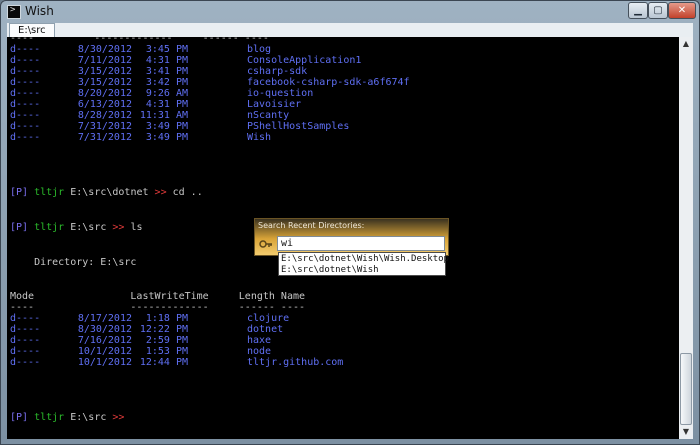  Describe the element at coordinates (361, 243) in the screenshot. I see `directory-search-input: wi` at that location.